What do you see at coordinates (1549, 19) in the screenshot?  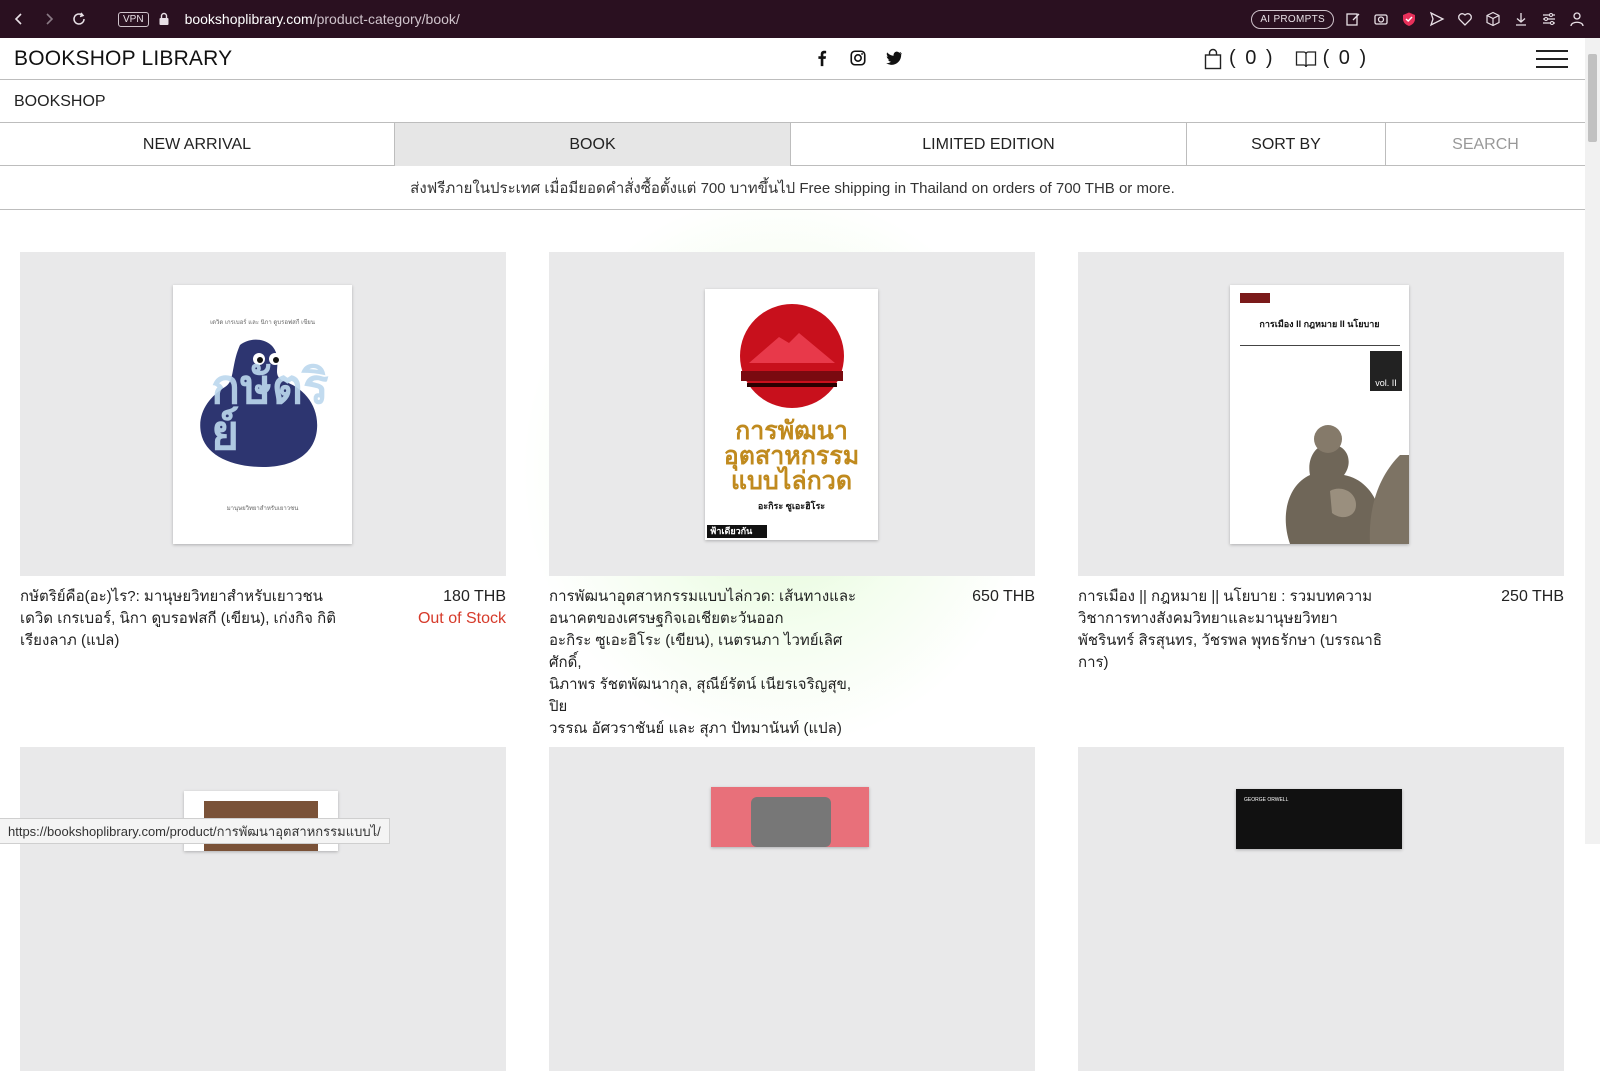 I see `settings-sliders-icon` at bounding box center [1549, 19].